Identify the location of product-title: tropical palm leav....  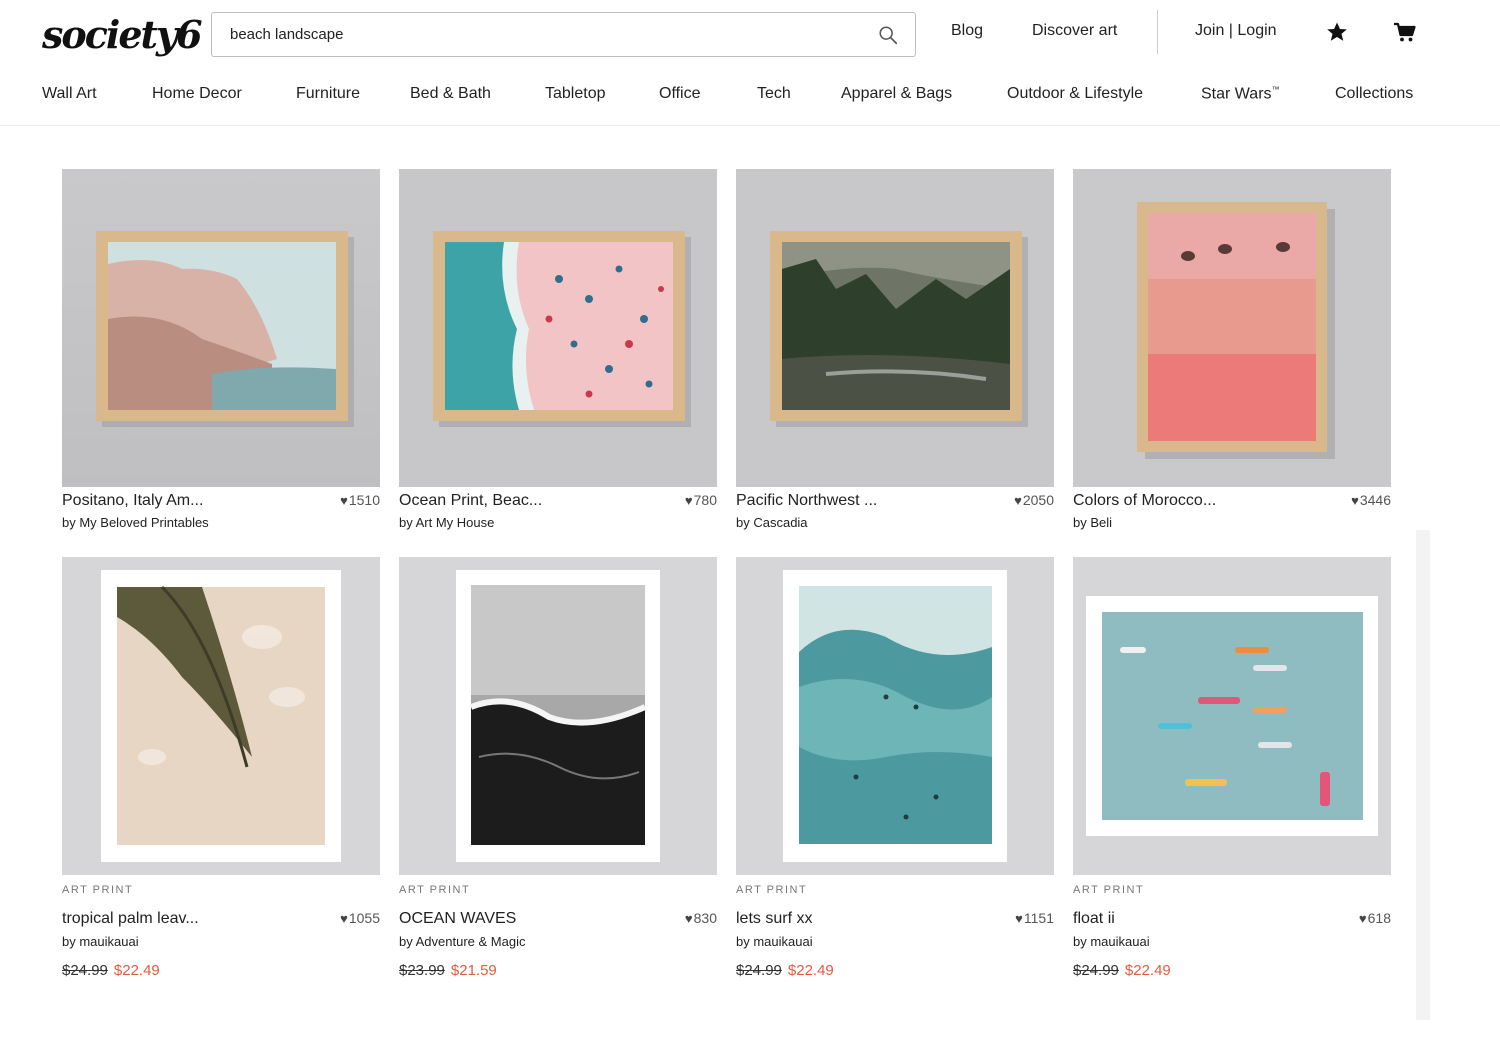
(130, 919).